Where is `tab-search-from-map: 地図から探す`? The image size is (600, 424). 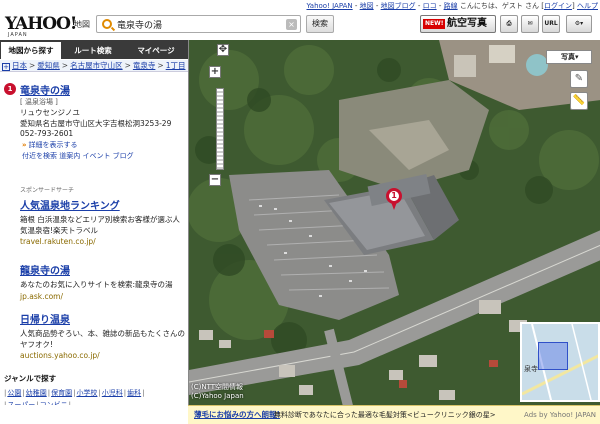
tab-search-from-map: 地図から探す is located at coordinates (31, 50).